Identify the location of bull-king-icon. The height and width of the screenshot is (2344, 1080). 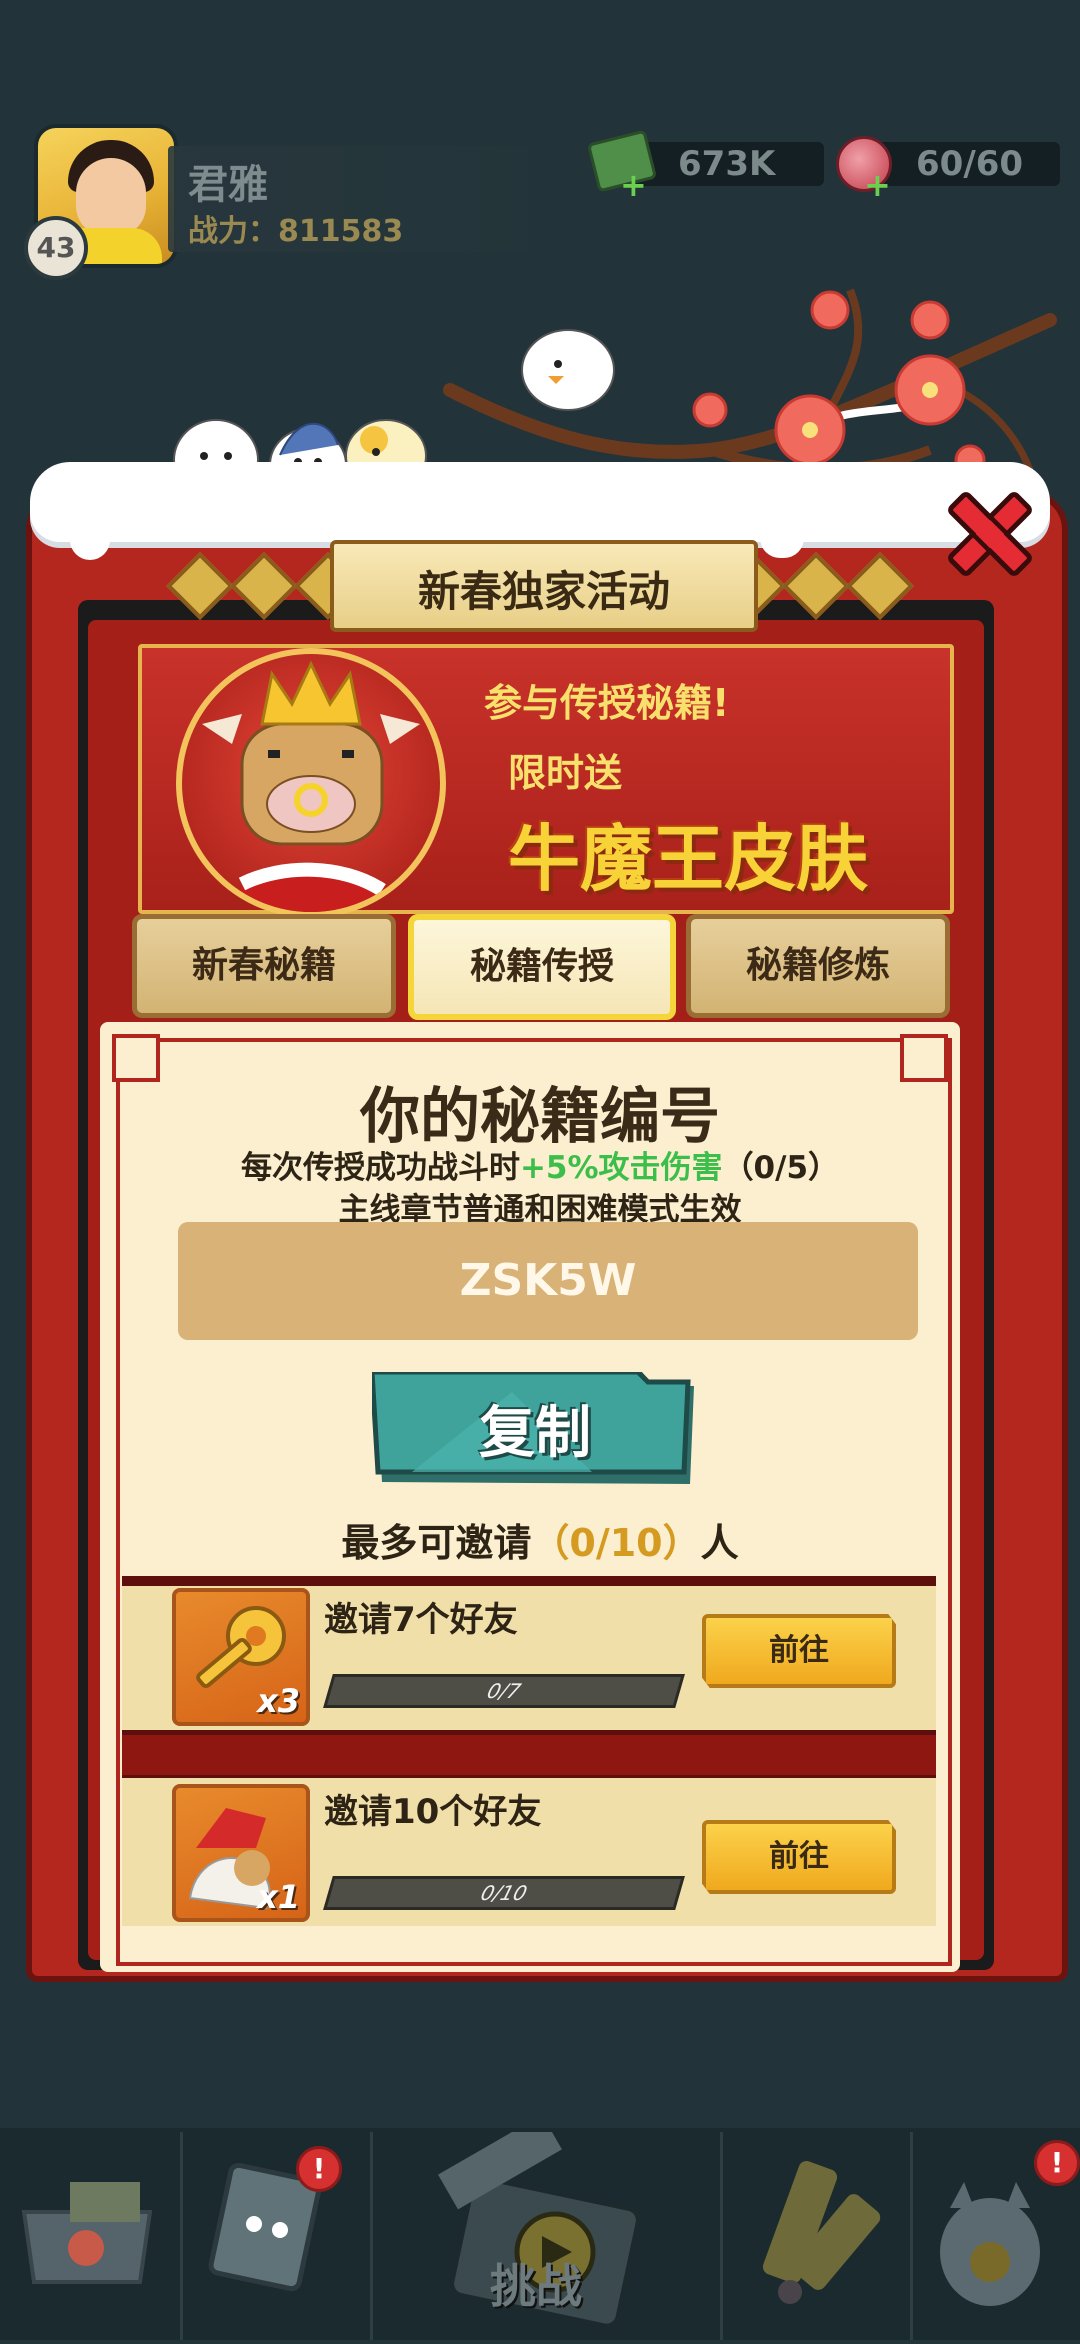
(311, 786).